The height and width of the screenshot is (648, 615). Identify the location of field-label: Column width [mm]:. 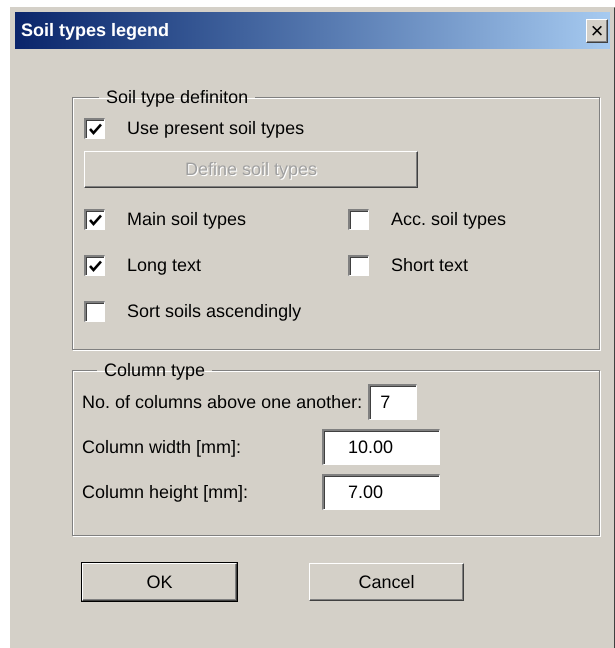
(162, 447).